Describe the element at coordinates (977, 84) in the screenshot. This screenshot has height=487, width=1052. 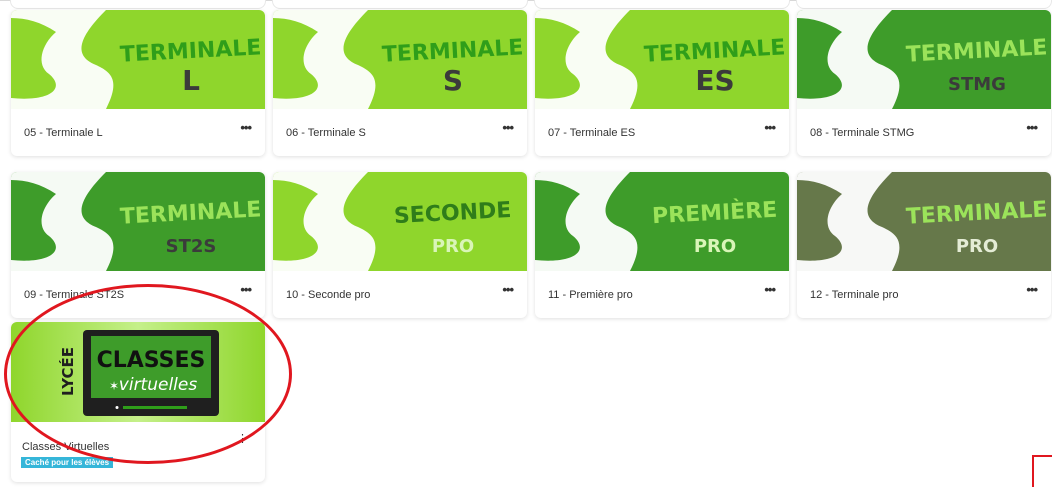
I see `banner-subword: STMG` at that location.